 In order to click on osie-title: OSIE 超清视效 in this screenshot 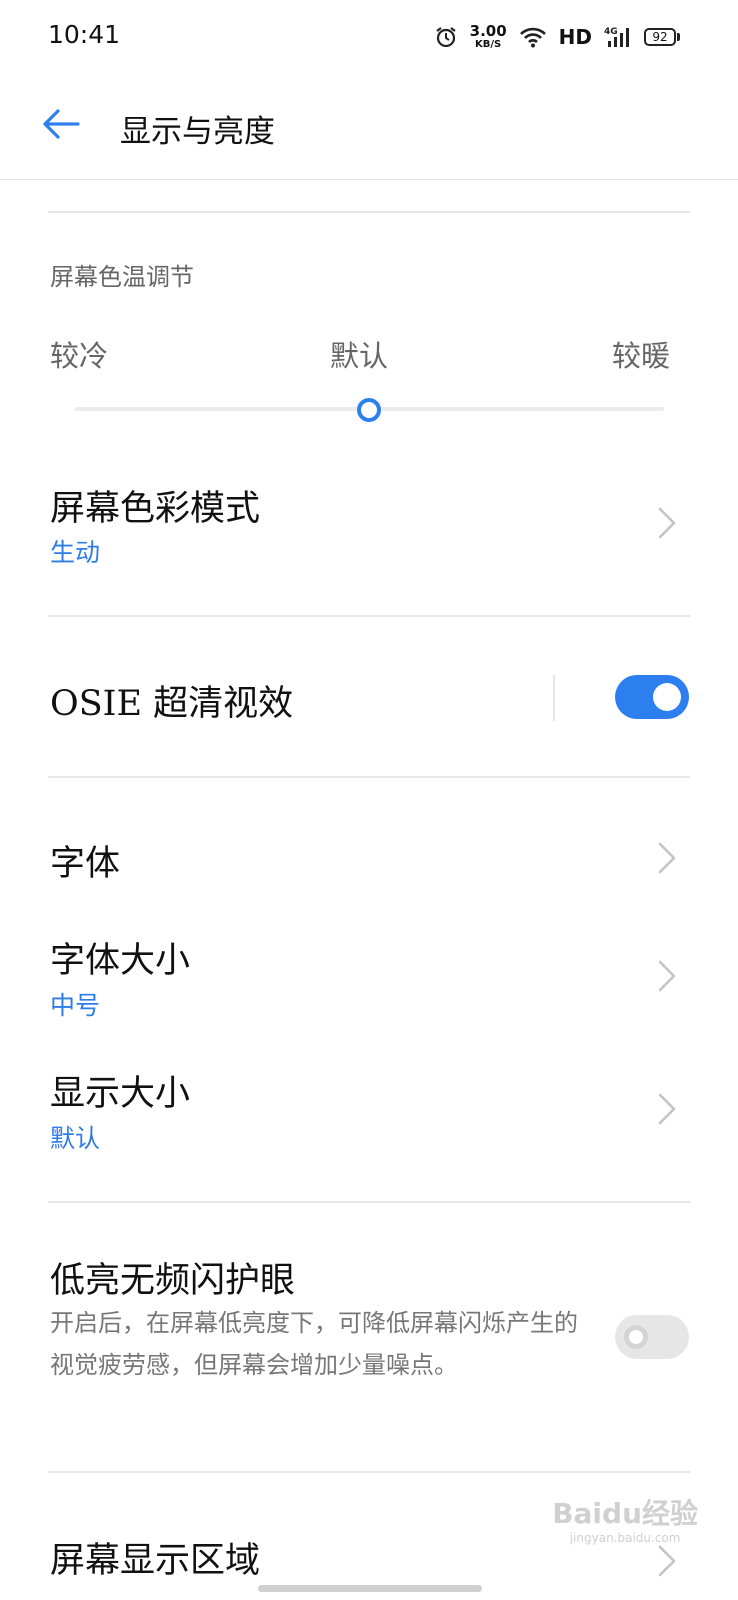, I will do `click(172, 704)`.